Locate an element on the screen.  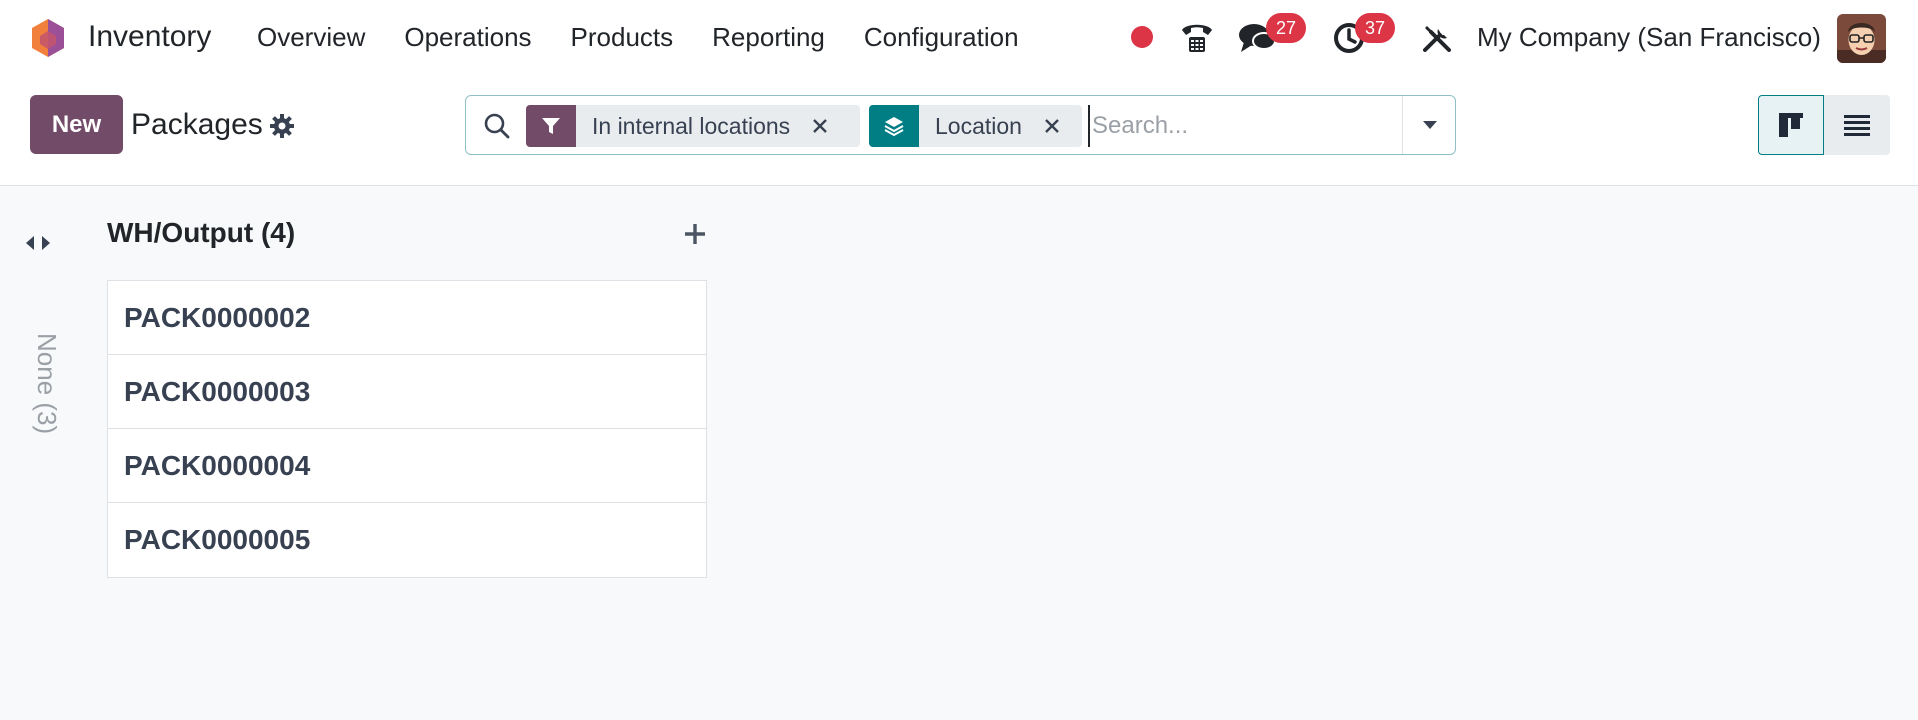
expand-arrows-icon is located at coordinates (38, 243).